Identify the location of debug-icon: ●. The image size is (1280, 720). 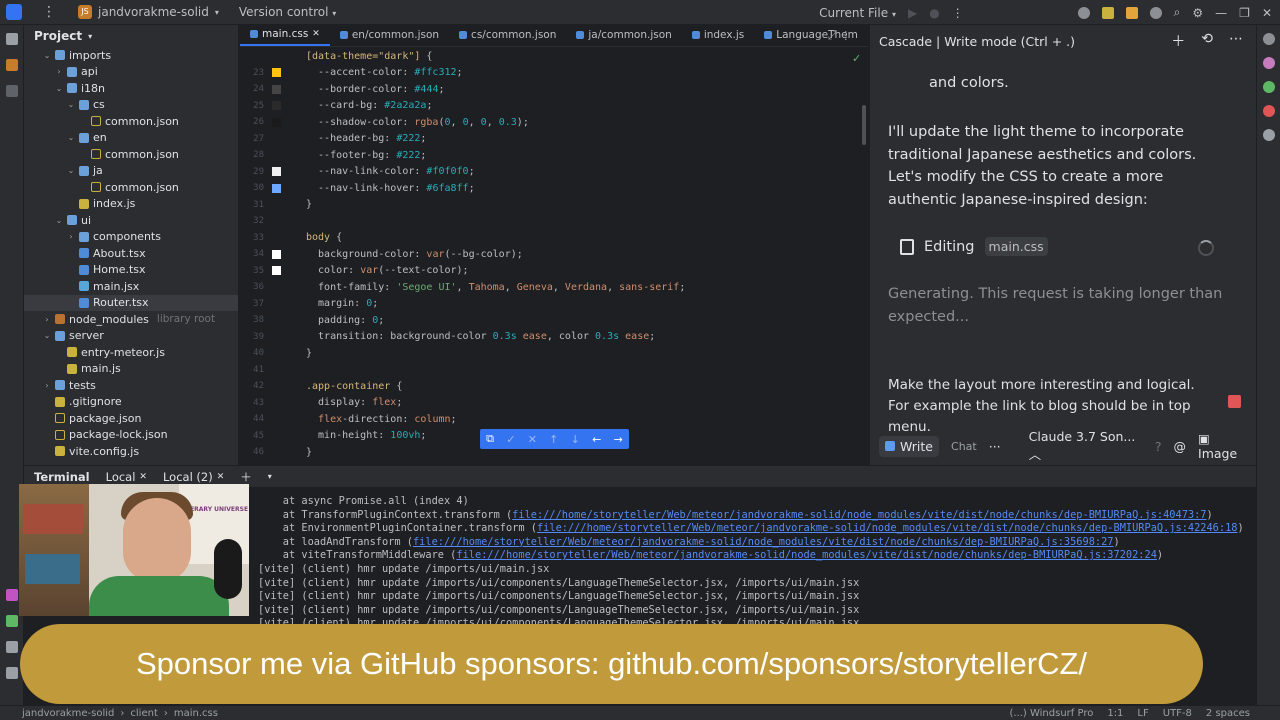
(934, 13).